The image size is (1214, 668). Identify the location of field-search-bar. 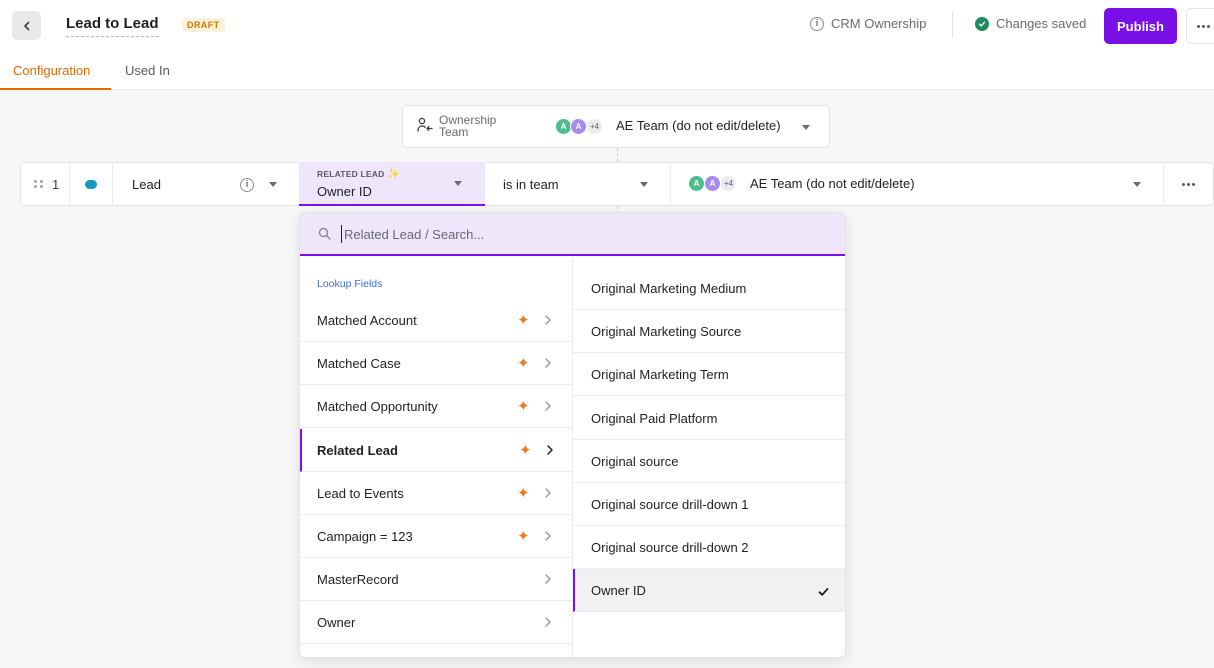
(572, 234).